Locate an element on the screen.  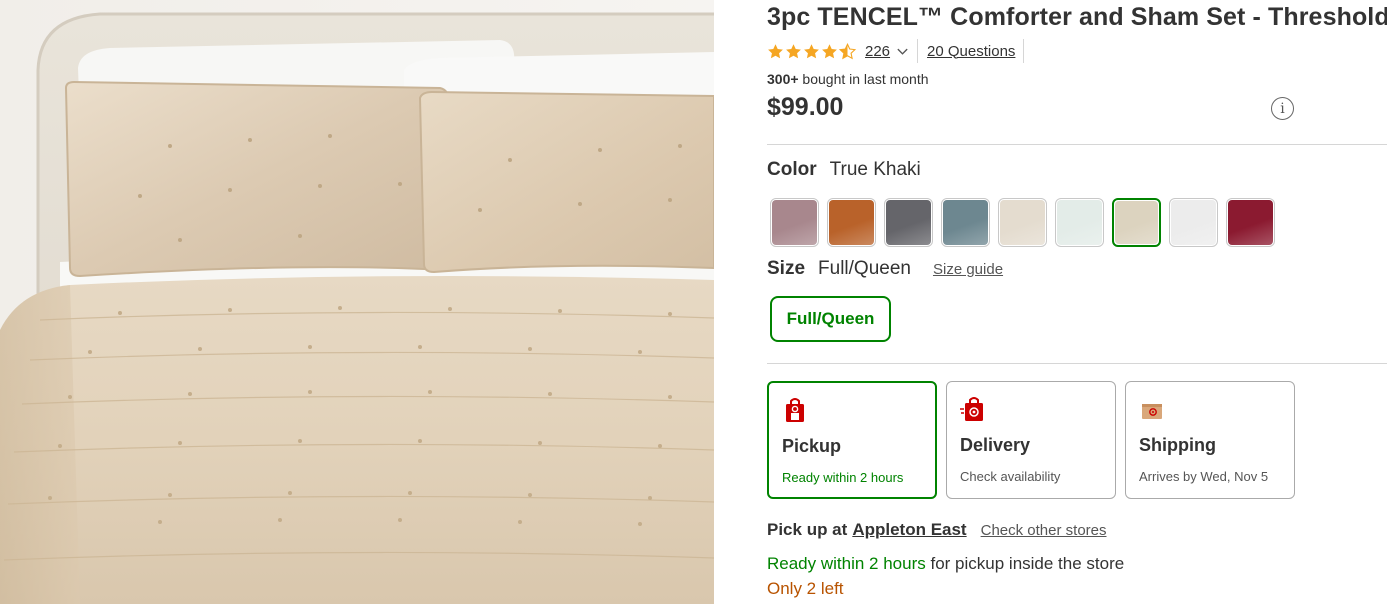
questions-link: 20 Questions is located at coordinates (971, 51).